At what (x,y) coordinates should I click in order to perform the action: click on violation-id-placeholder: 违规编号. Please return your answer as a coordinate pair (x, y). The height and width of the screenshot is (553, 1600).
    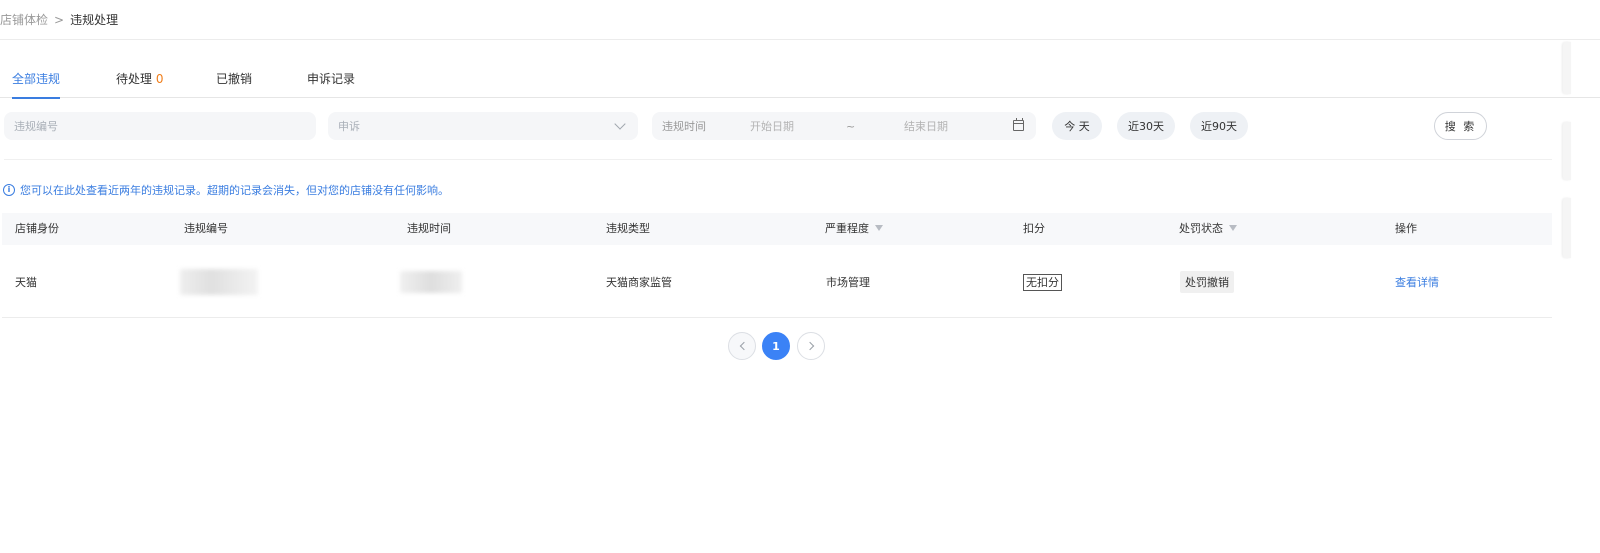
    Looking at the image, I should click on (36, 126).